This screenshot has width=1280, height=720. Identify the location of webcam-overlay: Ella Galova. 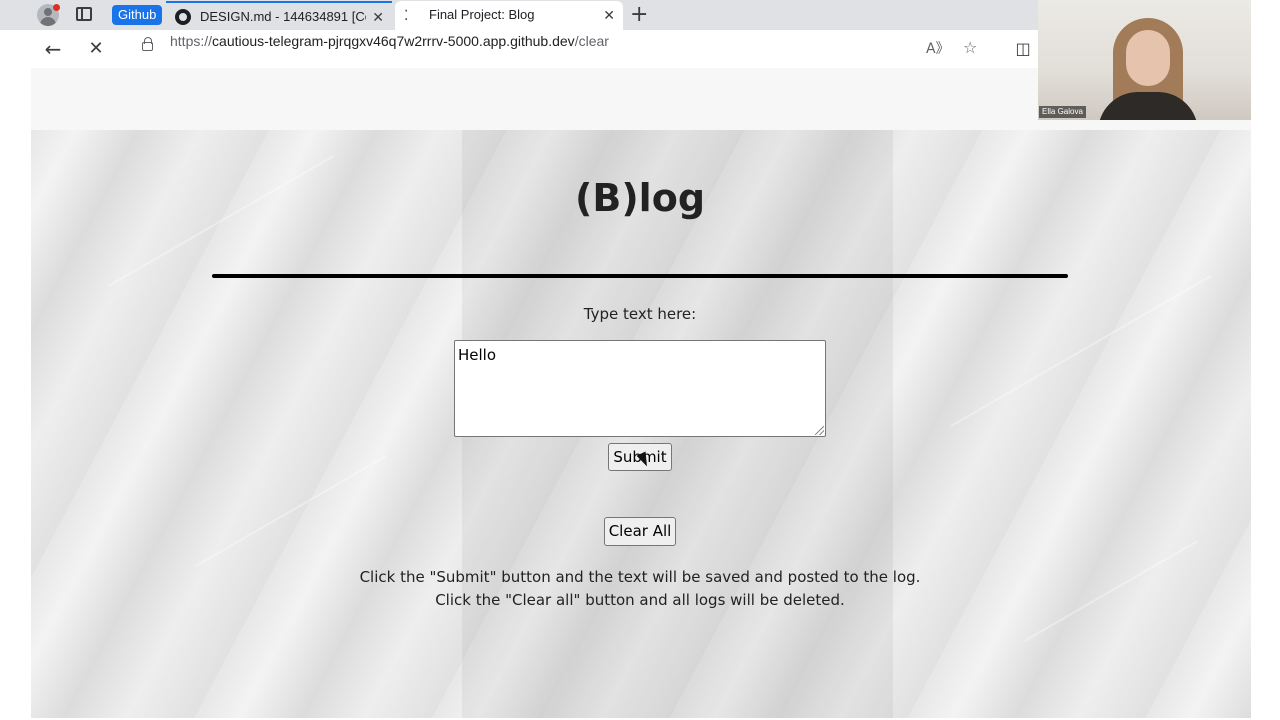
(1144, 60).